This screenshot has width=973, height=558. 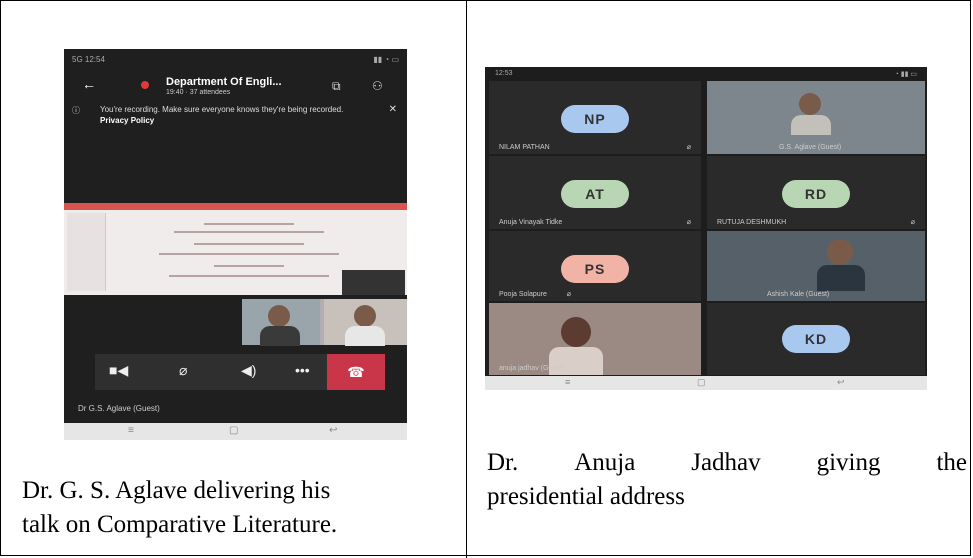 I want to click on call-controls: ■◀ ⌀ ◀) ••• ☎, so click(x=240, y=372).